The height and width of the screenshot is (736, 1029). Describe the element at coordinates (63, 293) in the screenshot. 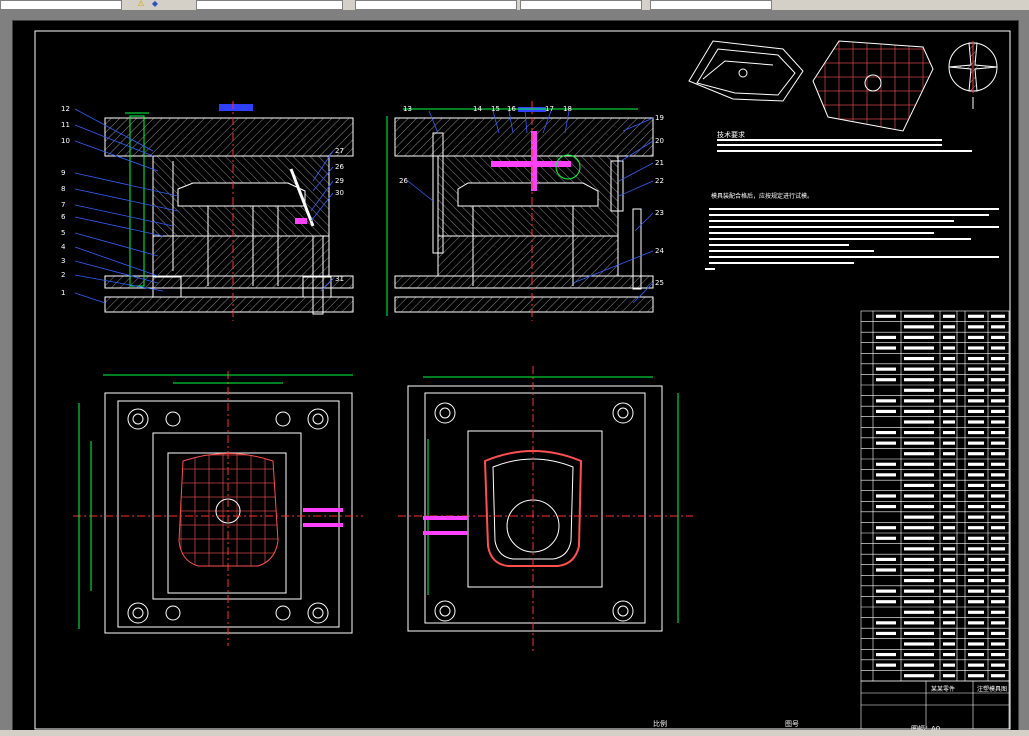

I see `callout-1: 1` at that location.